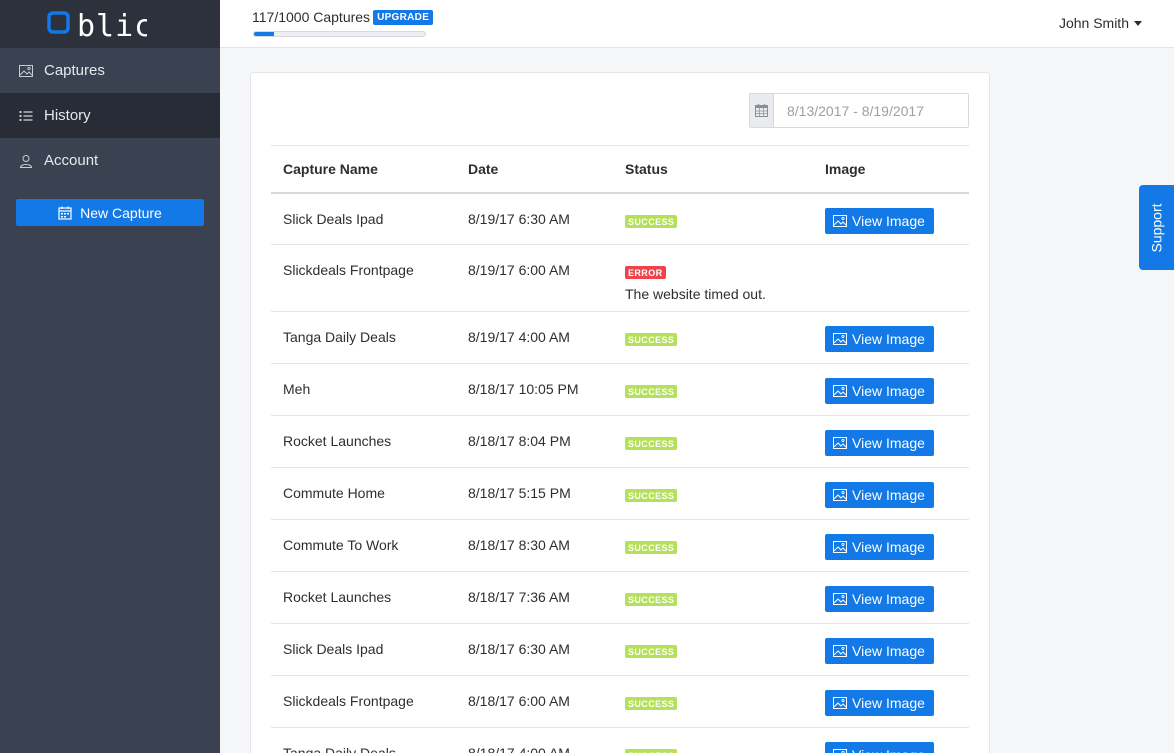  I want to click on usage-progress-fill, so click(264, 34).